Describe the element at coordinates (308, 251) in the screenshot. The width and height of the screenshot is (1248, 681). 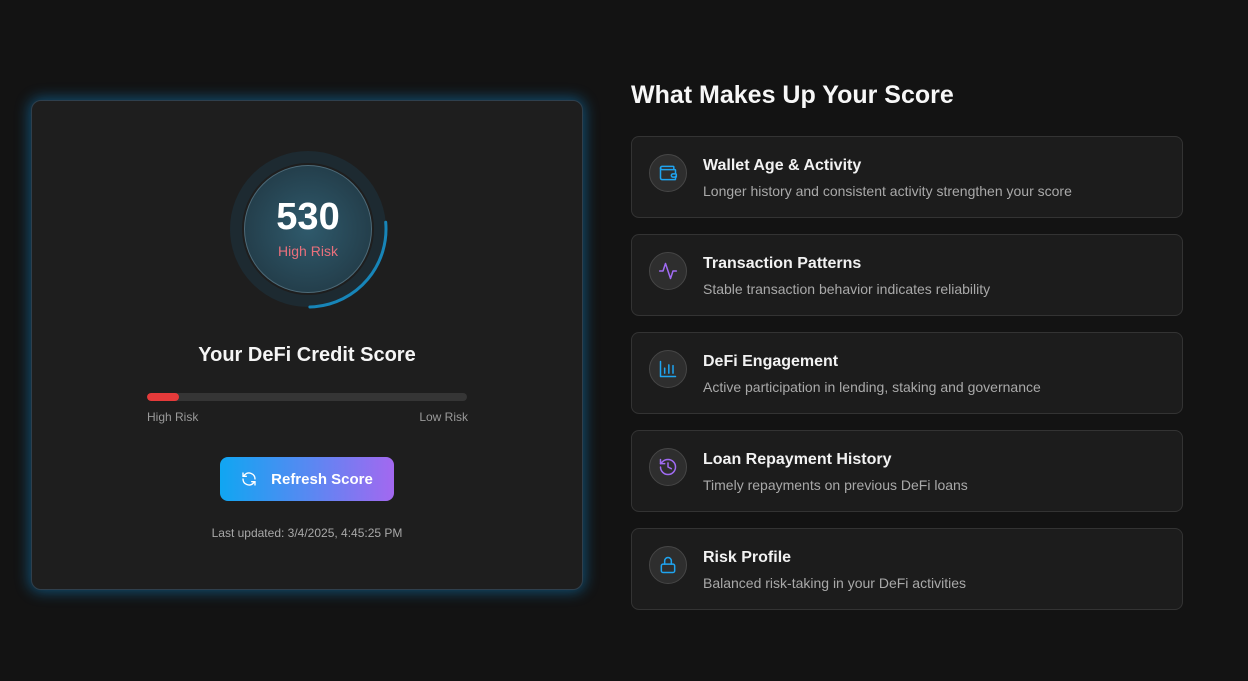
I see `risk-level-label: High Risk` at that location.